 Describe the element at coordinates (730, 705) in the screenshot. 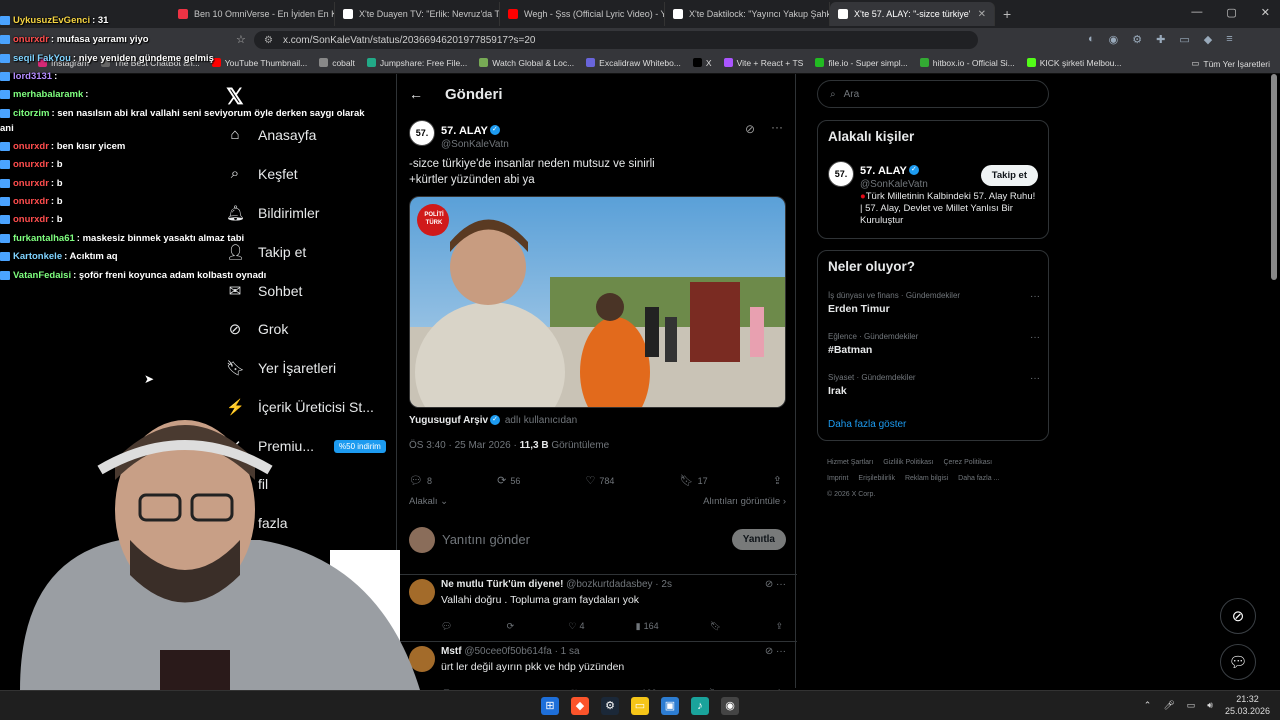

I see `obs-icon: ◉` at that location.